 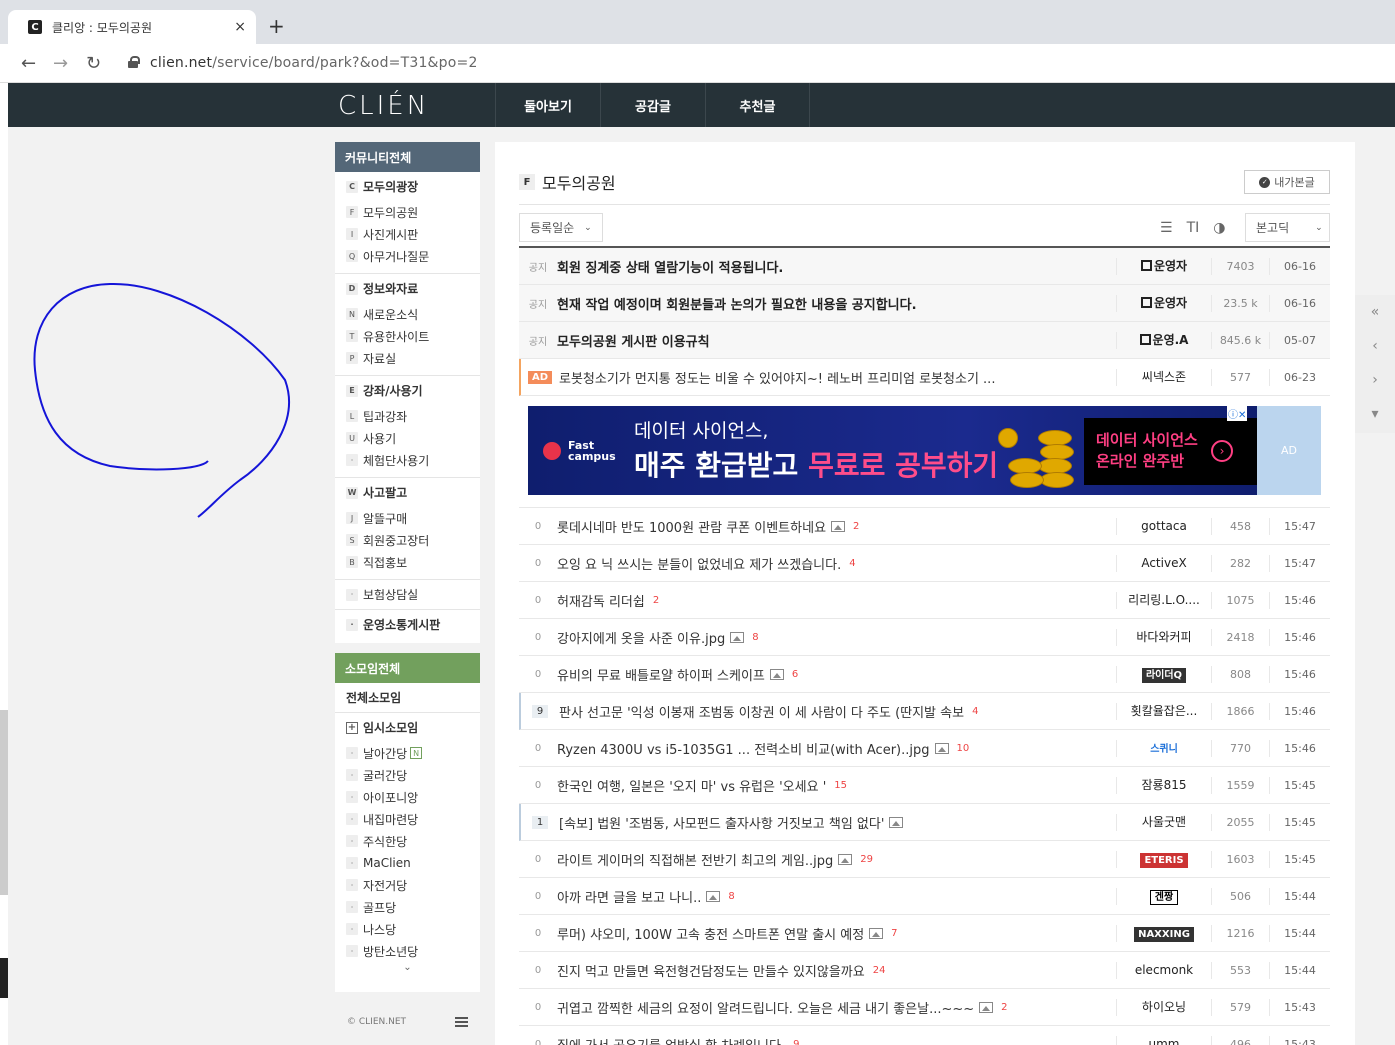 What do you see at coordinates (407, 288) in the screenshot?
I see `sidebar-item-info: D 정보와자료` at bounding box center [407, 288].